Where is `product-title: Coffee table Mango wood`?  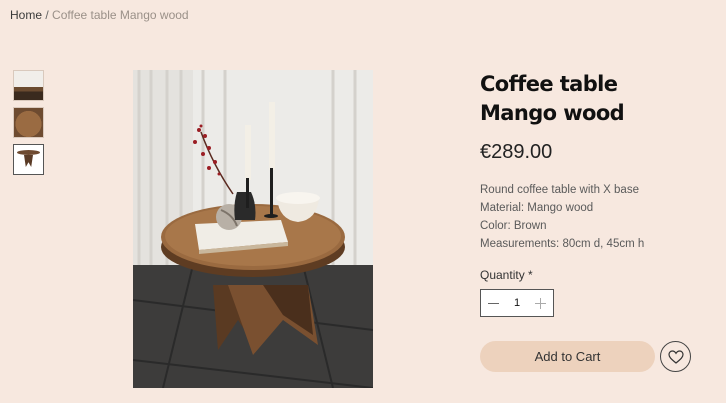
product-title: Coffee table Mango wood is located at coordinates (552, 98).